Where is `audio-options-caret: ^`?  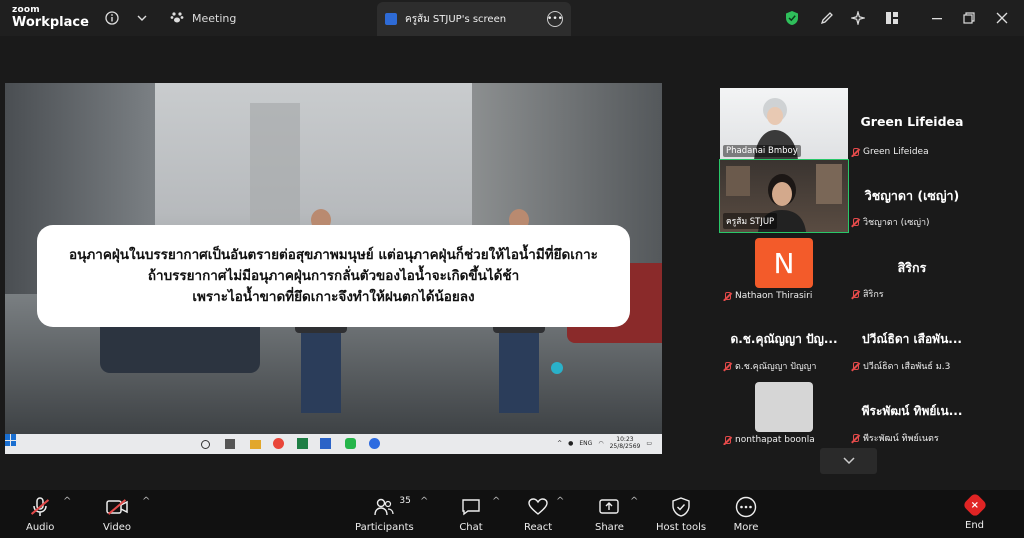 audio-options-caret: ^ is located at coordinates (67, 501).